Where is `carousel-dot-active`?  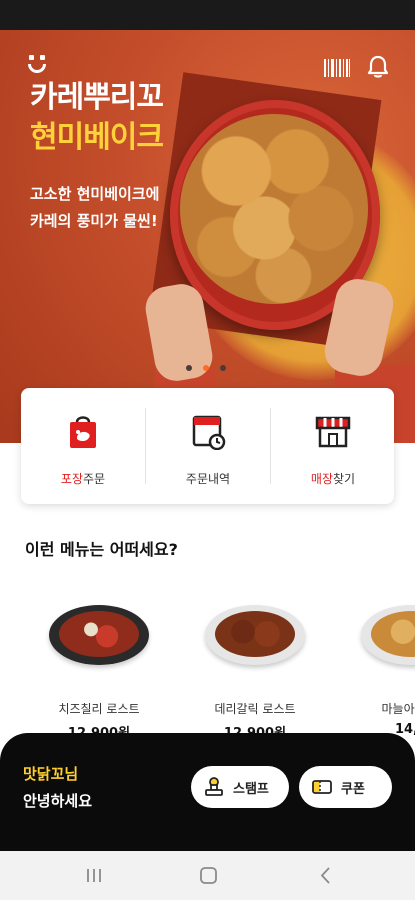 carousel-dot-active is located at coordinates (206, 368).